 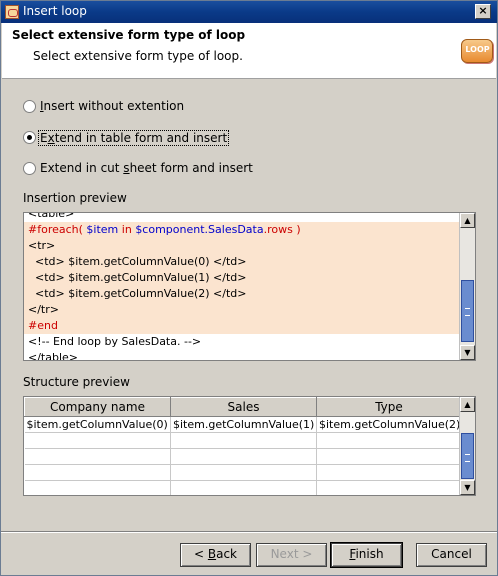 I want to click on column-header-type: Type, so click(x=389, y=407).